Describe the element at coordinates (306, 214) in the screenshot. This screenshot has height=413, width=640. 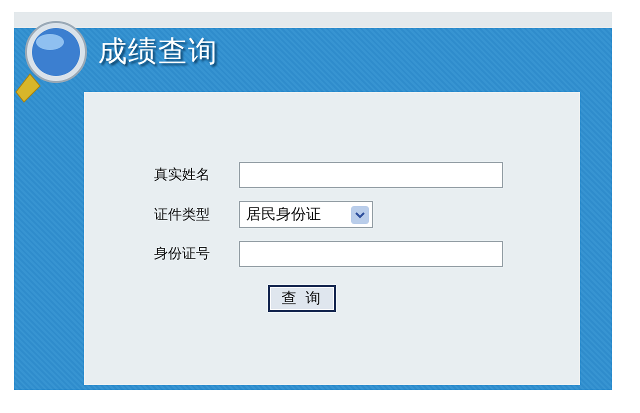
I see `dropdown: 居民身份证` at that location.